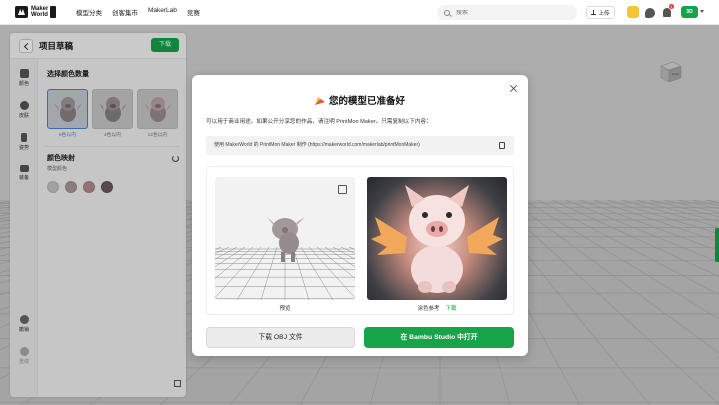 The height and width of the screenshot is (405, 719). What do you see at coordinates (125, 12) in the screenshot?
I see `nav-item-market: 创客集市` at bounding box center [125, 12].